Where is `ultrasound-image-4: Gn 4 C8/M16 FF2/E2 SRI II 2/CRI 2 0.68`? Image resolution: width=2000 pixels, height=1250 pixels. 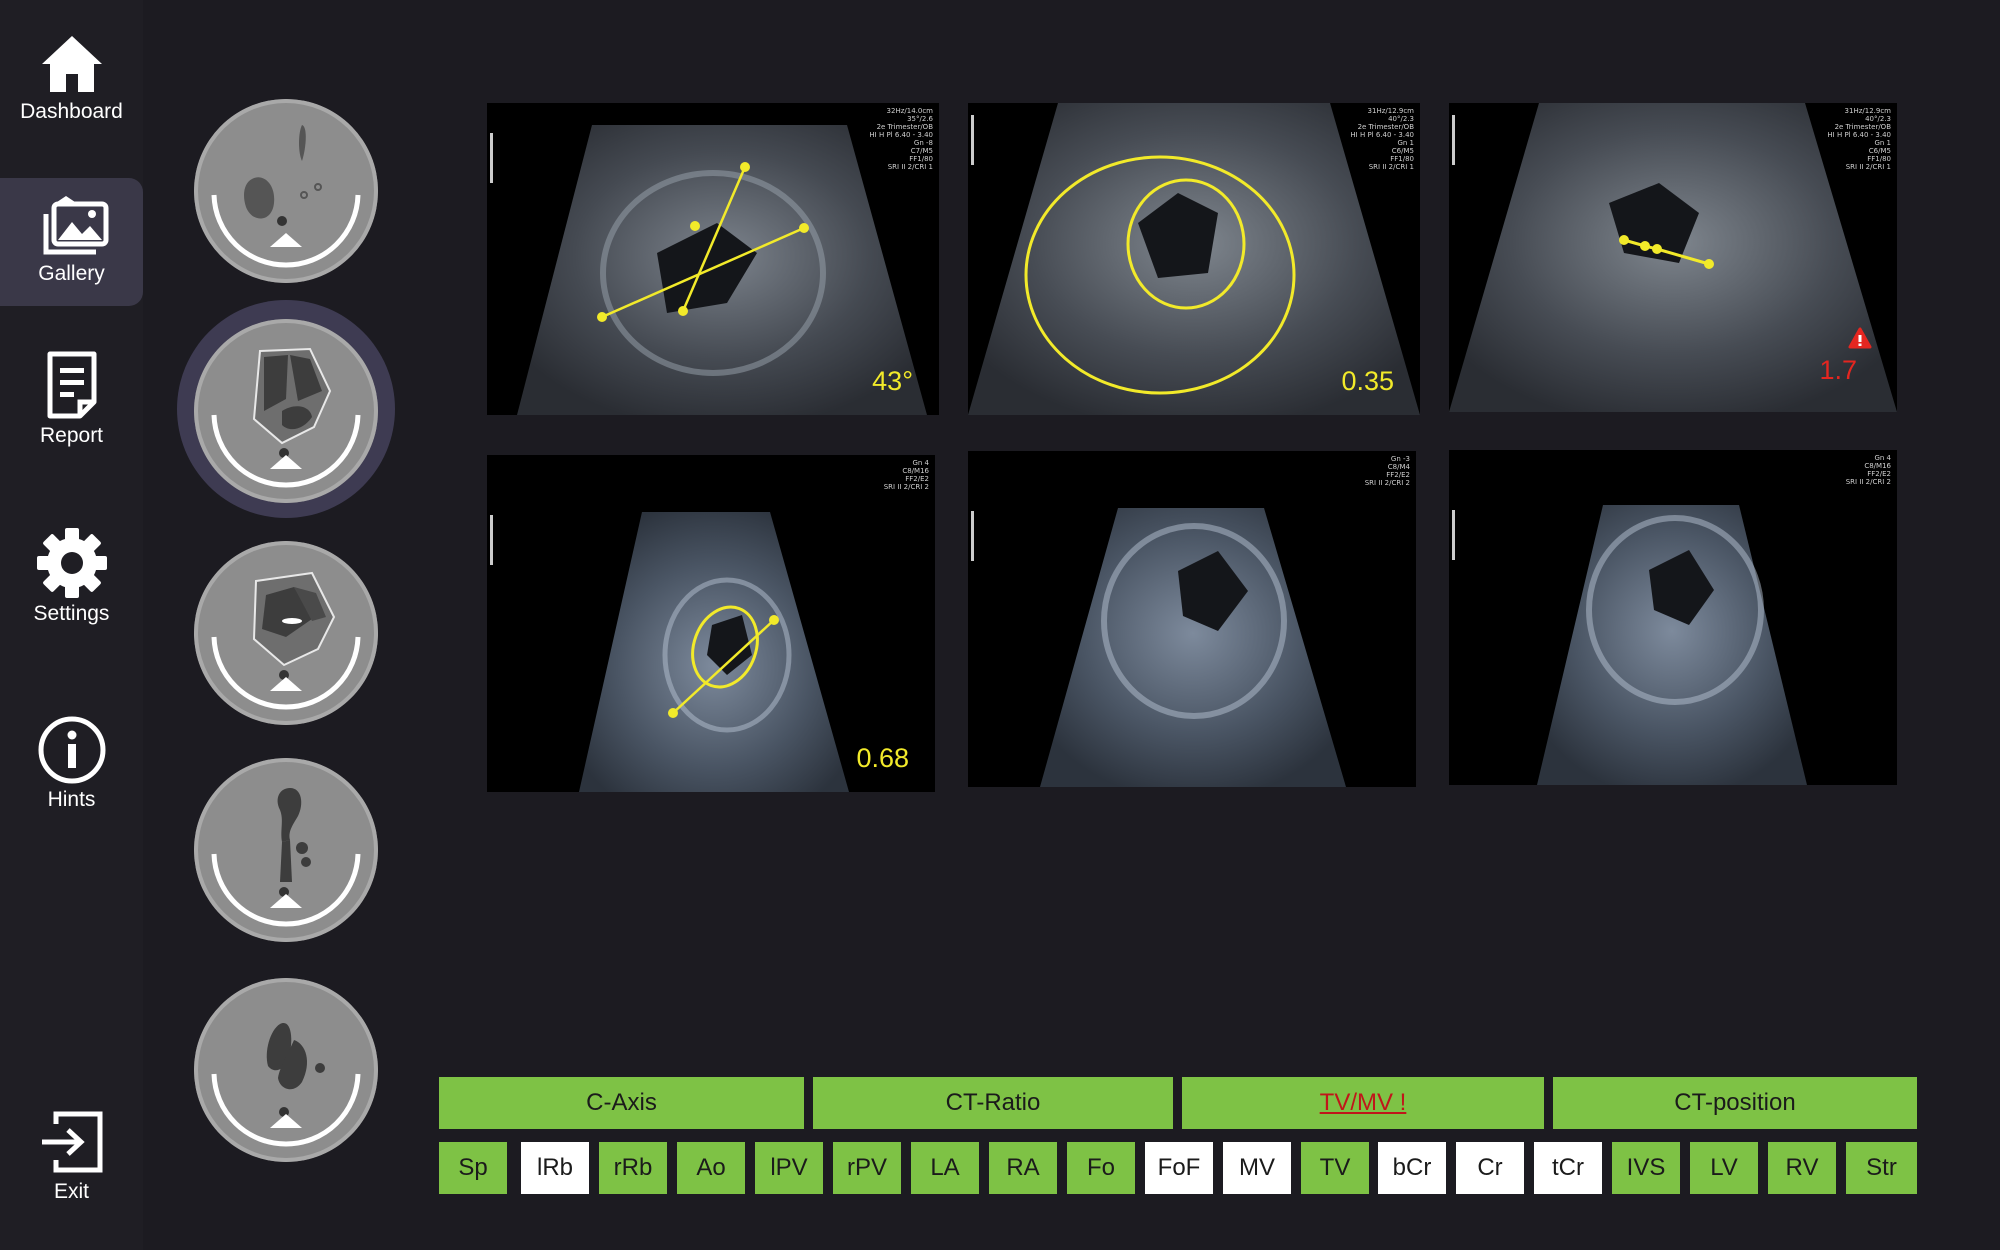
ultrasound-image-4: Gn 4 C8/M16 FF2/E2 SRI II 2/CRI 2 0.68 is located at coordinates (711, 623).